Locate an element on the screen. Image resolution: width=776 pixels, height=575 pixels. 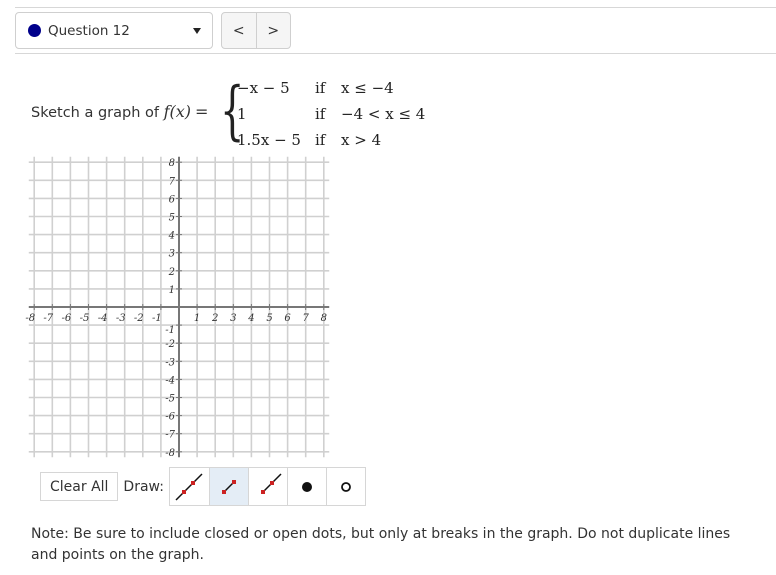
question-selector-label: Question 12 is located at coordinates (89, 30).